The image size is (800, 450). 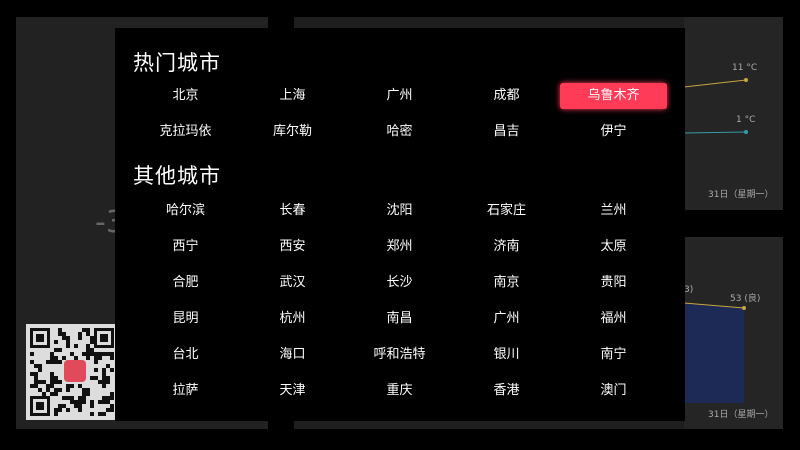 I want to click on city-button: 长春, so click(x=292, y=211).